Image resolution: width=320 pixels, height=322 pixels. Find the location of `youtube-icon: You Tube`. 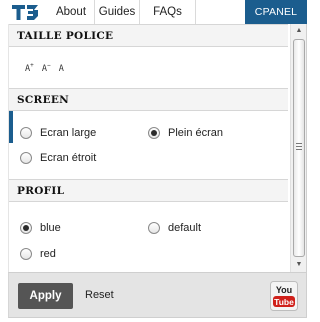

youtube-icon: You Tube is located at coordinates (284, 296).